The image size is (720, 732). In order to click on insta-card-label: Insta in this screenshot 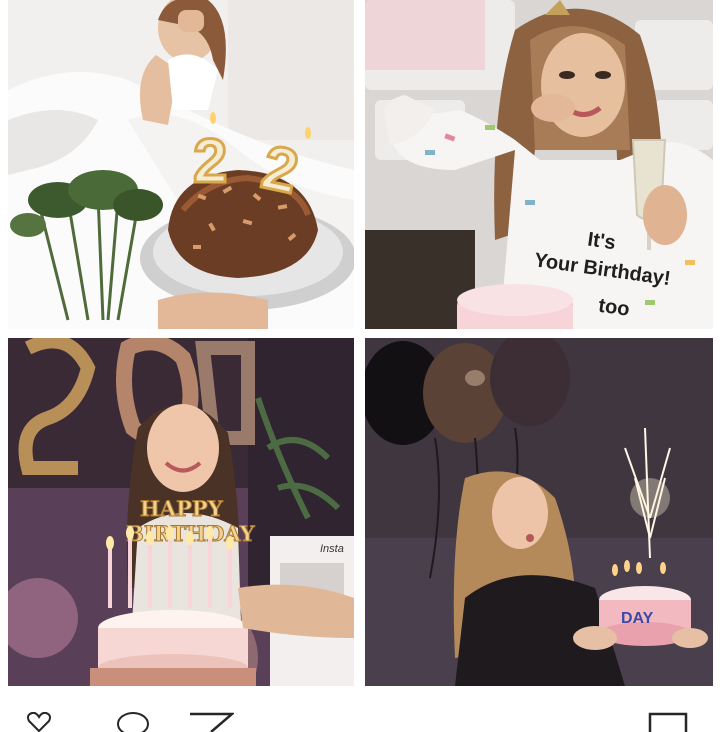, I will do `click(332, 549)`.